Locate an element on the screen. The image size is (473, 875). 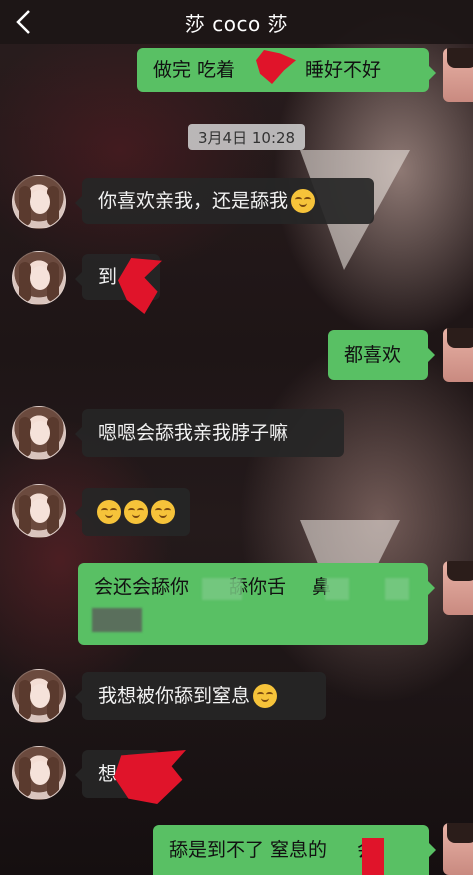
message-bubble-outgoing: 都喜欢 is located at coordinates (381, 355).